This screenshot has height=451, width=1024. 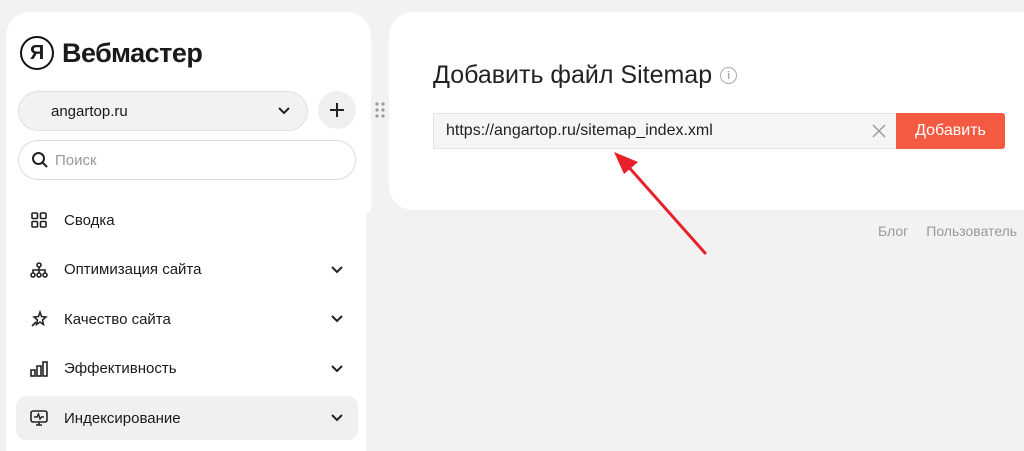 I want to click on footer-links: Блог Пользователь, so click(x=947, y=231).